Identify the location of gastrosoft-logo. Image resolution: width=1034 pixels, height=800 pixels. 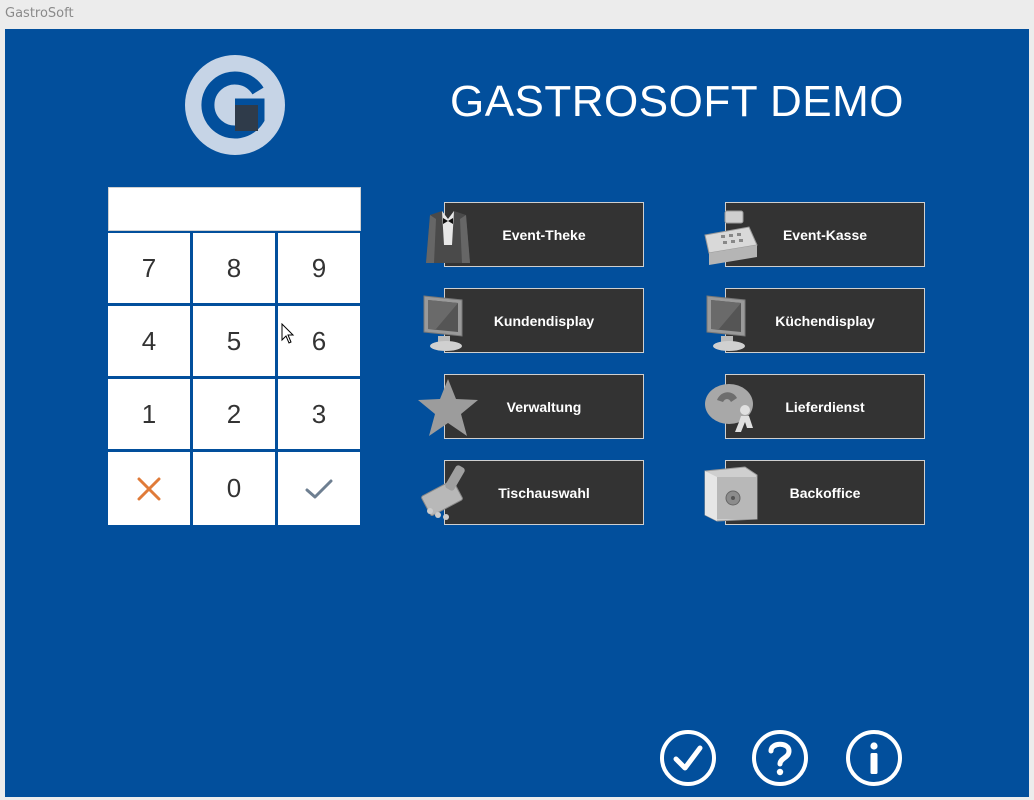
(235, 105).